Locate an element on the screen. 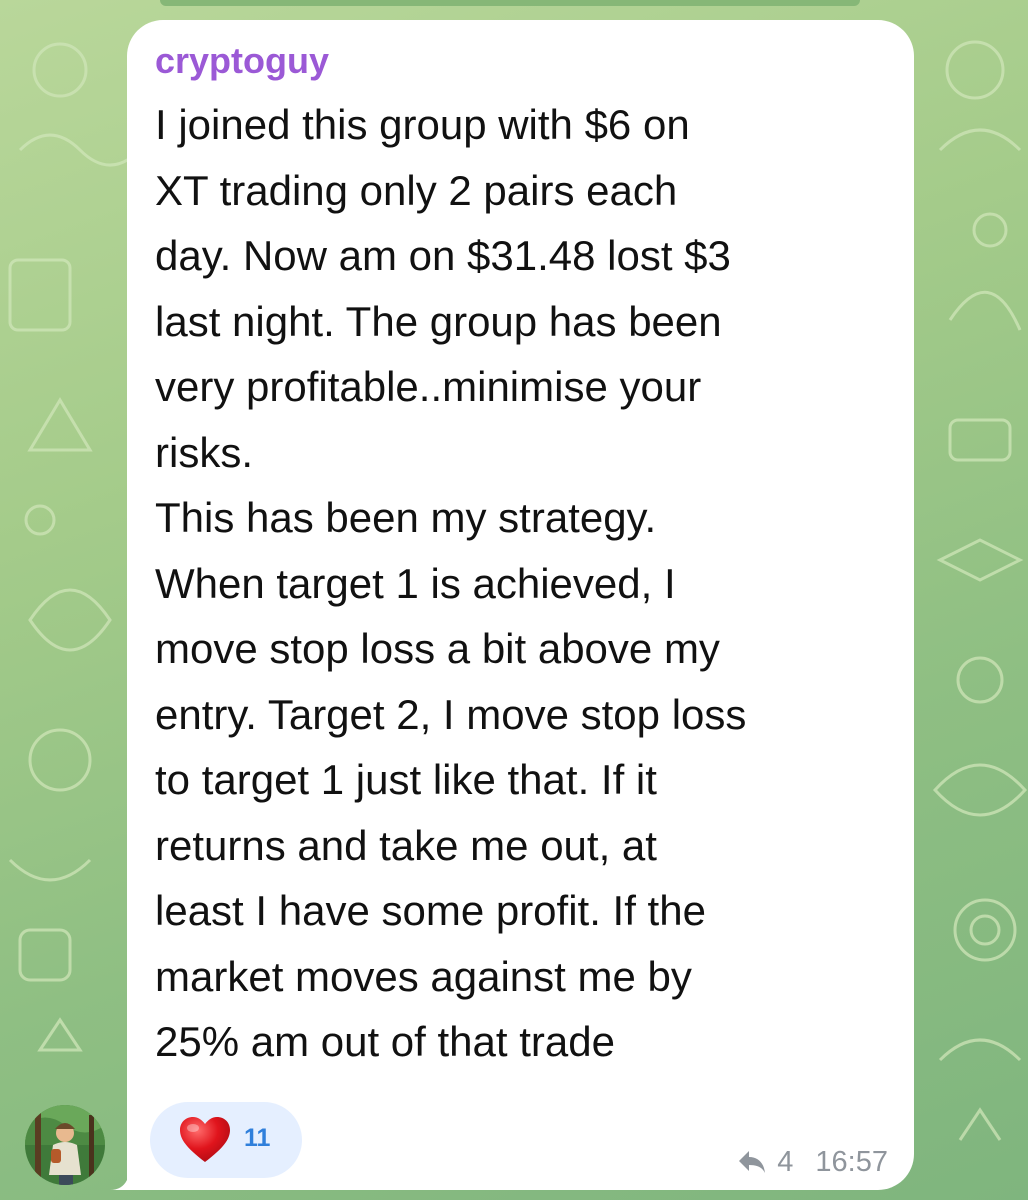 The height and width of the screenshot is (1200, 1028). message-time: 16:57 is located at coordinates (851, 1161).